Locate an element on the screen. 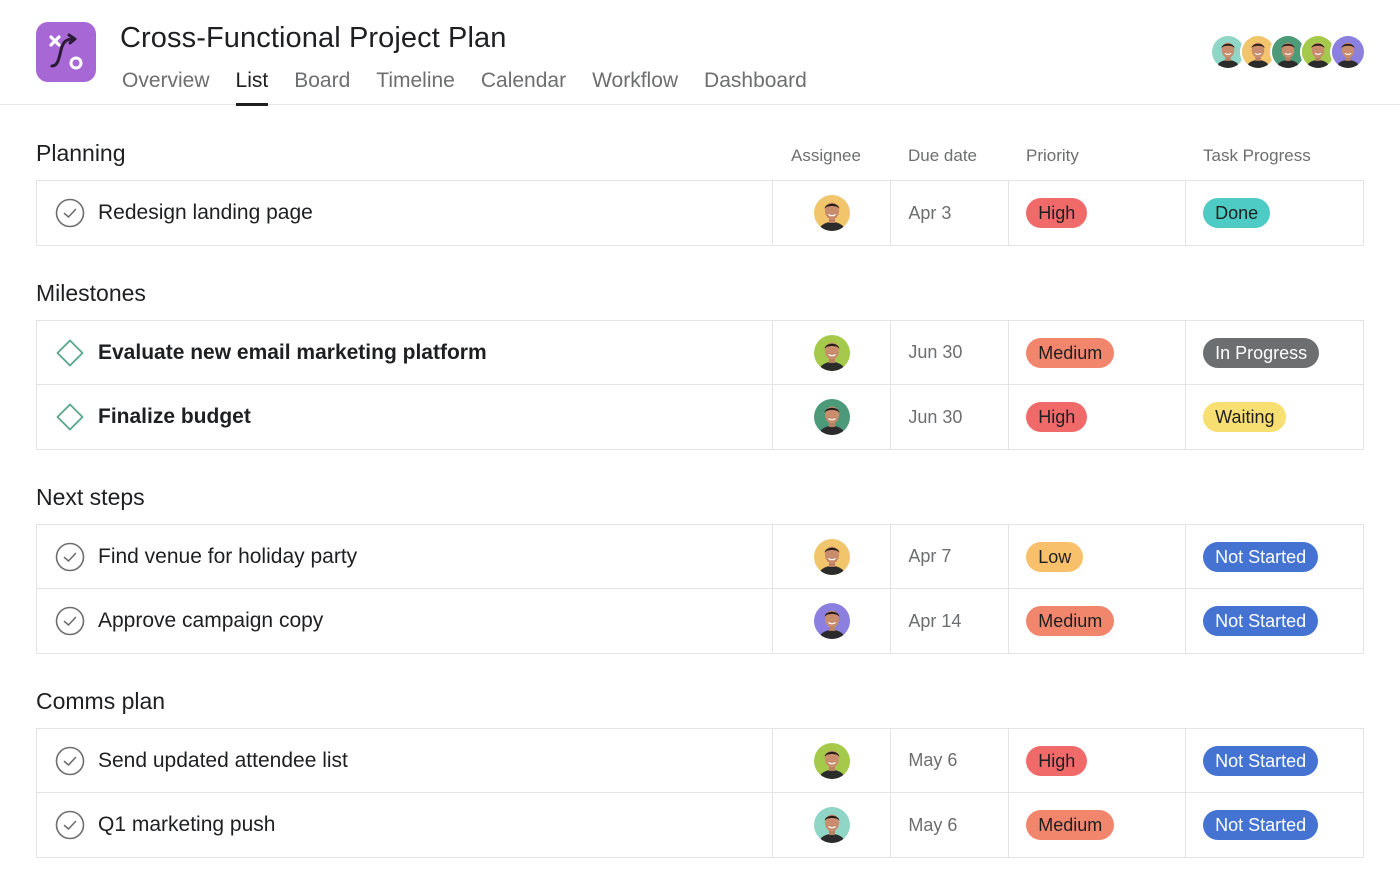 The height and width of the screenshot is (894, 1400). column-header-task-progress: Task Progress is located at coordinates (1257, 156).